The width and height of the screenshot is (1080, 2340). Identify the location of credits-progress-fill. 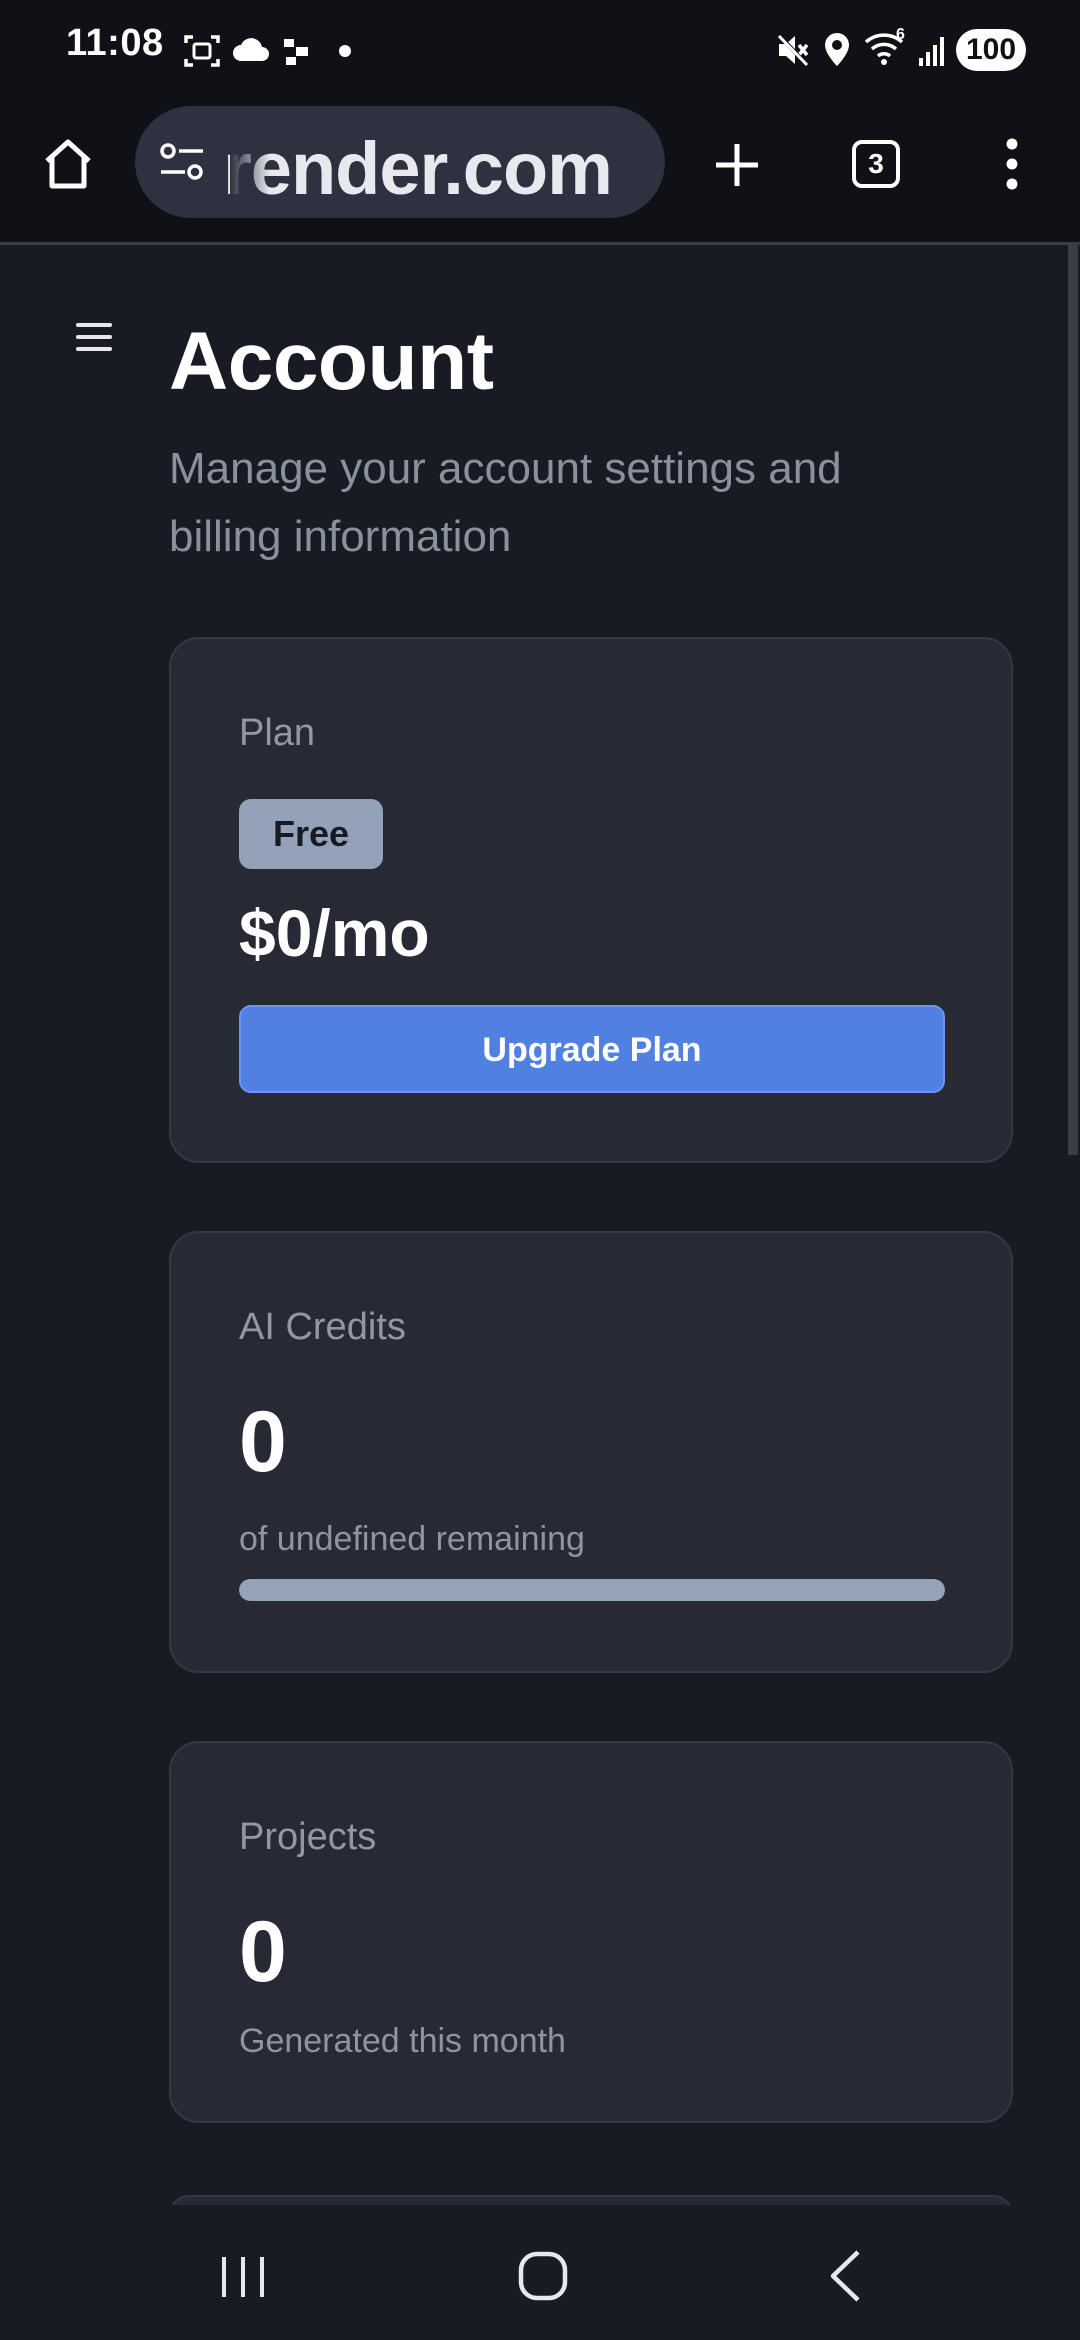
(592, 1590).